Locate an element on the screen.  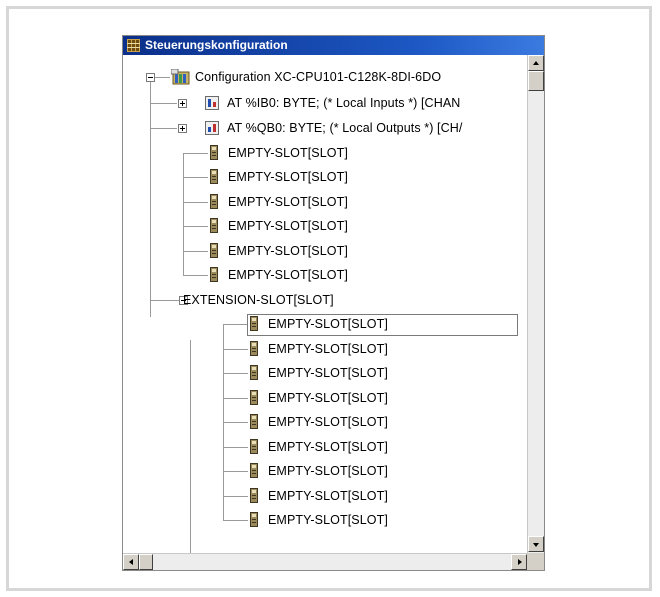
tree-node-outputs: AT %QB0: BYTE; (* Local Outputs *) [CH/ is located at coordinates (365, 128).